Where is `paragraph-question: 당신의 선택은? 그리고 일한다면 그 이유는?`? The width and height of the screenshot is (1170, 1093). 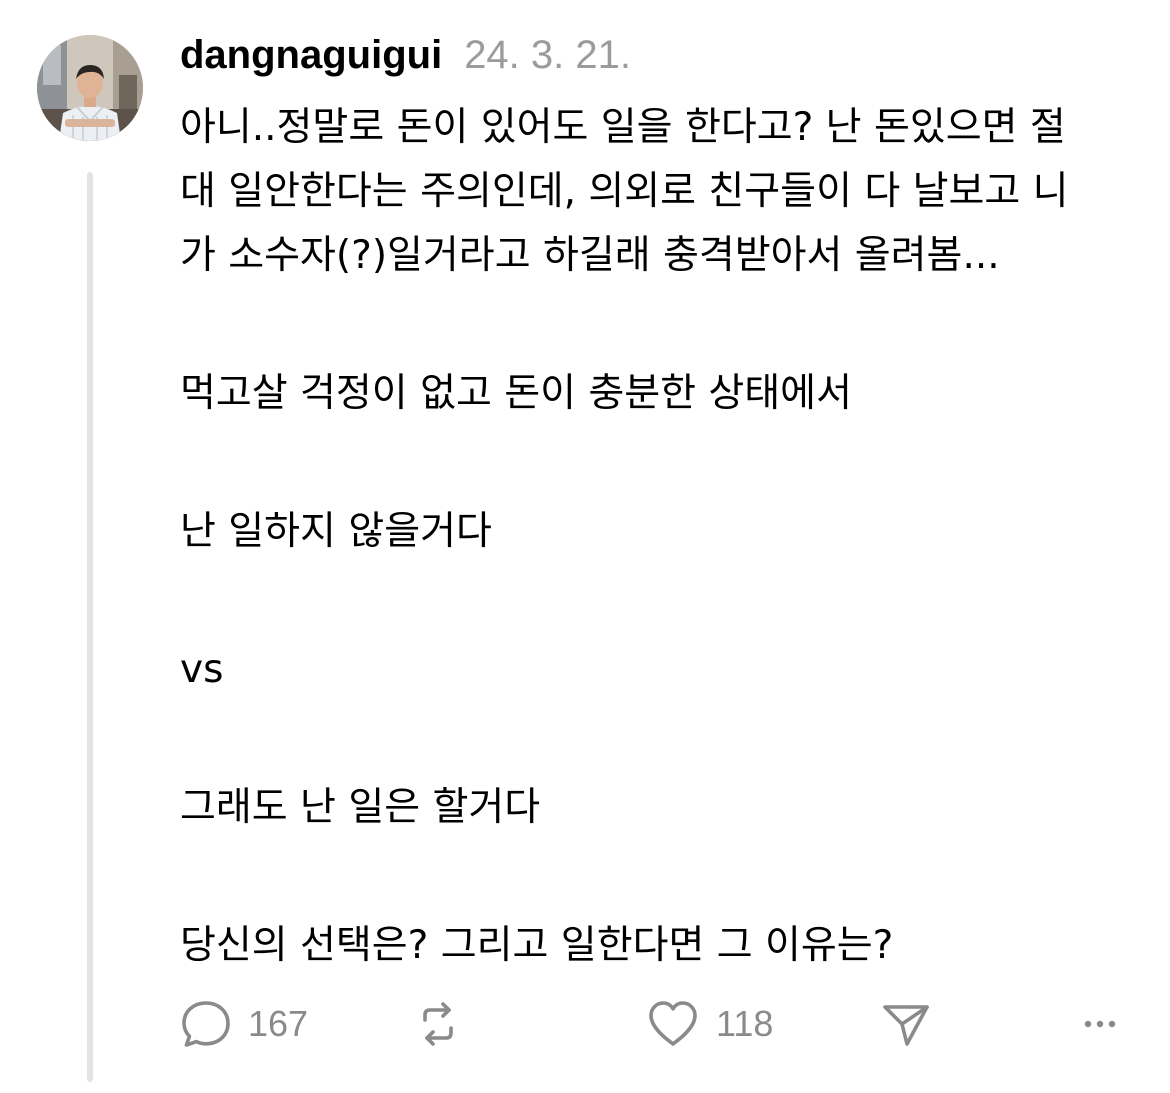 paragraph-question: 당신의 선택은? 그리고 일한다면 그 이유는? is located at coordinates (660, 946).